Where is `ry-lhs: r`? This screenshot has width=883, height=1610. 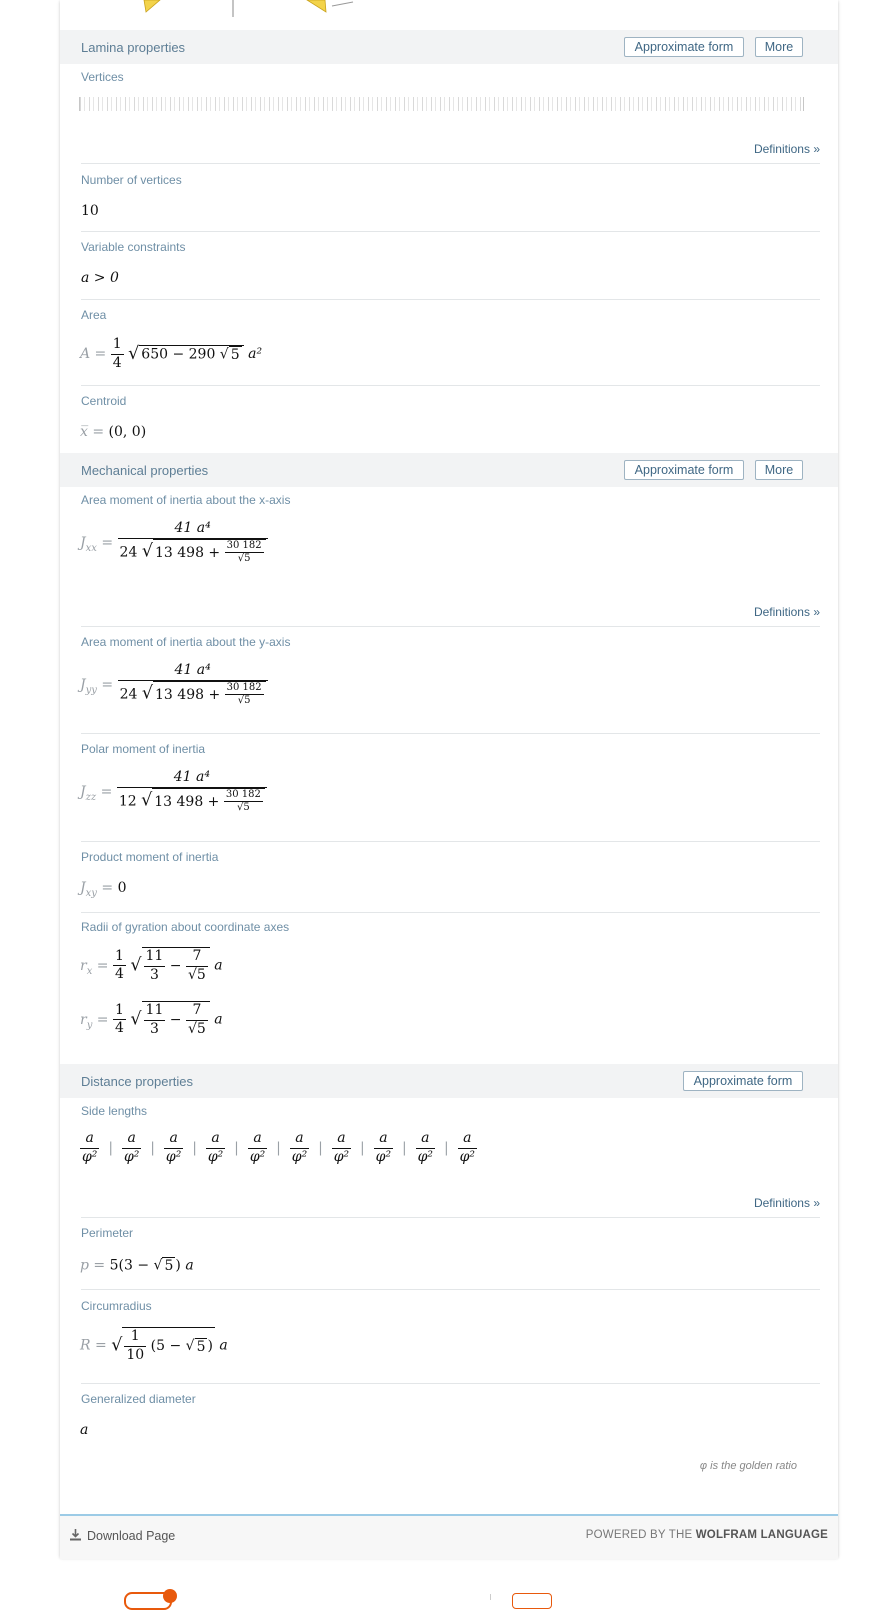
ry-lhs: r is located at coordinates (83, 1019).